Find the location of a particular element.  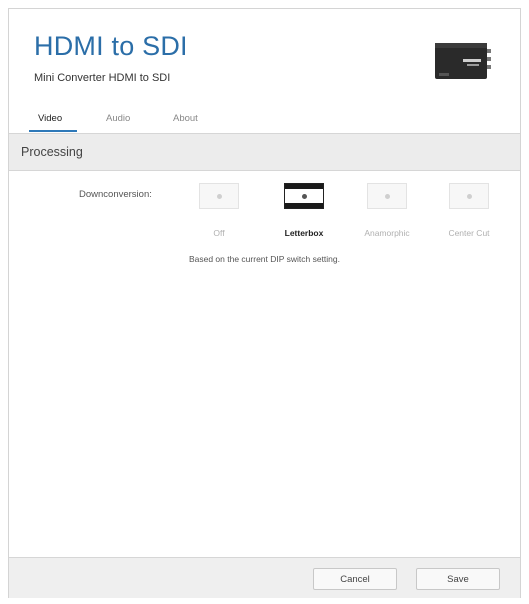

active-tab-indicator is located at coordinates (53, 131).